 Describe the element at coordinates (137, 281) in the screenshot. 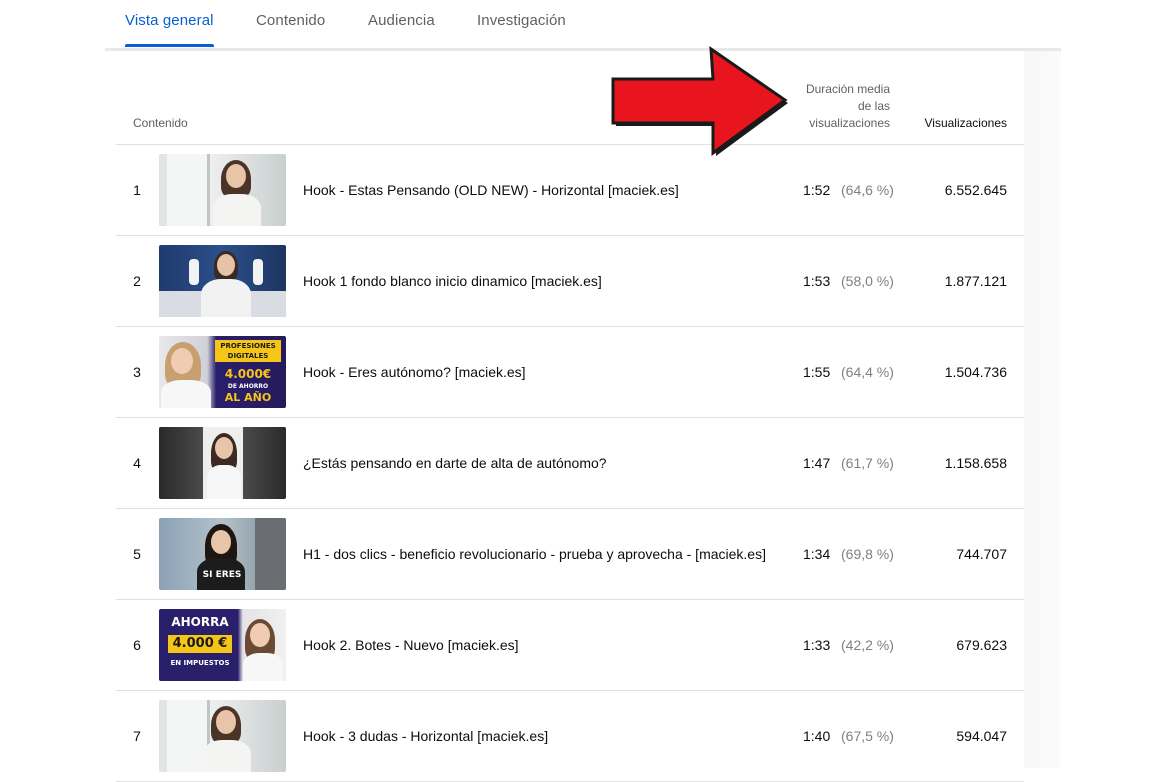

I see `row-rank: 2` at that location.